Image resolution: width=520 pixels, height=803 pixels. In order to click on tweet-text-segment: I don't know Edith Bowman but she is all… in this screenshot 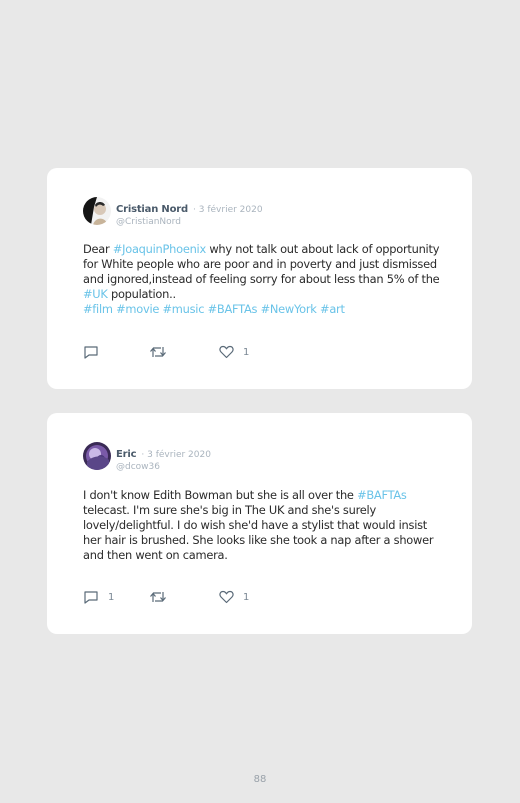, I will do `click(220, 495)`.